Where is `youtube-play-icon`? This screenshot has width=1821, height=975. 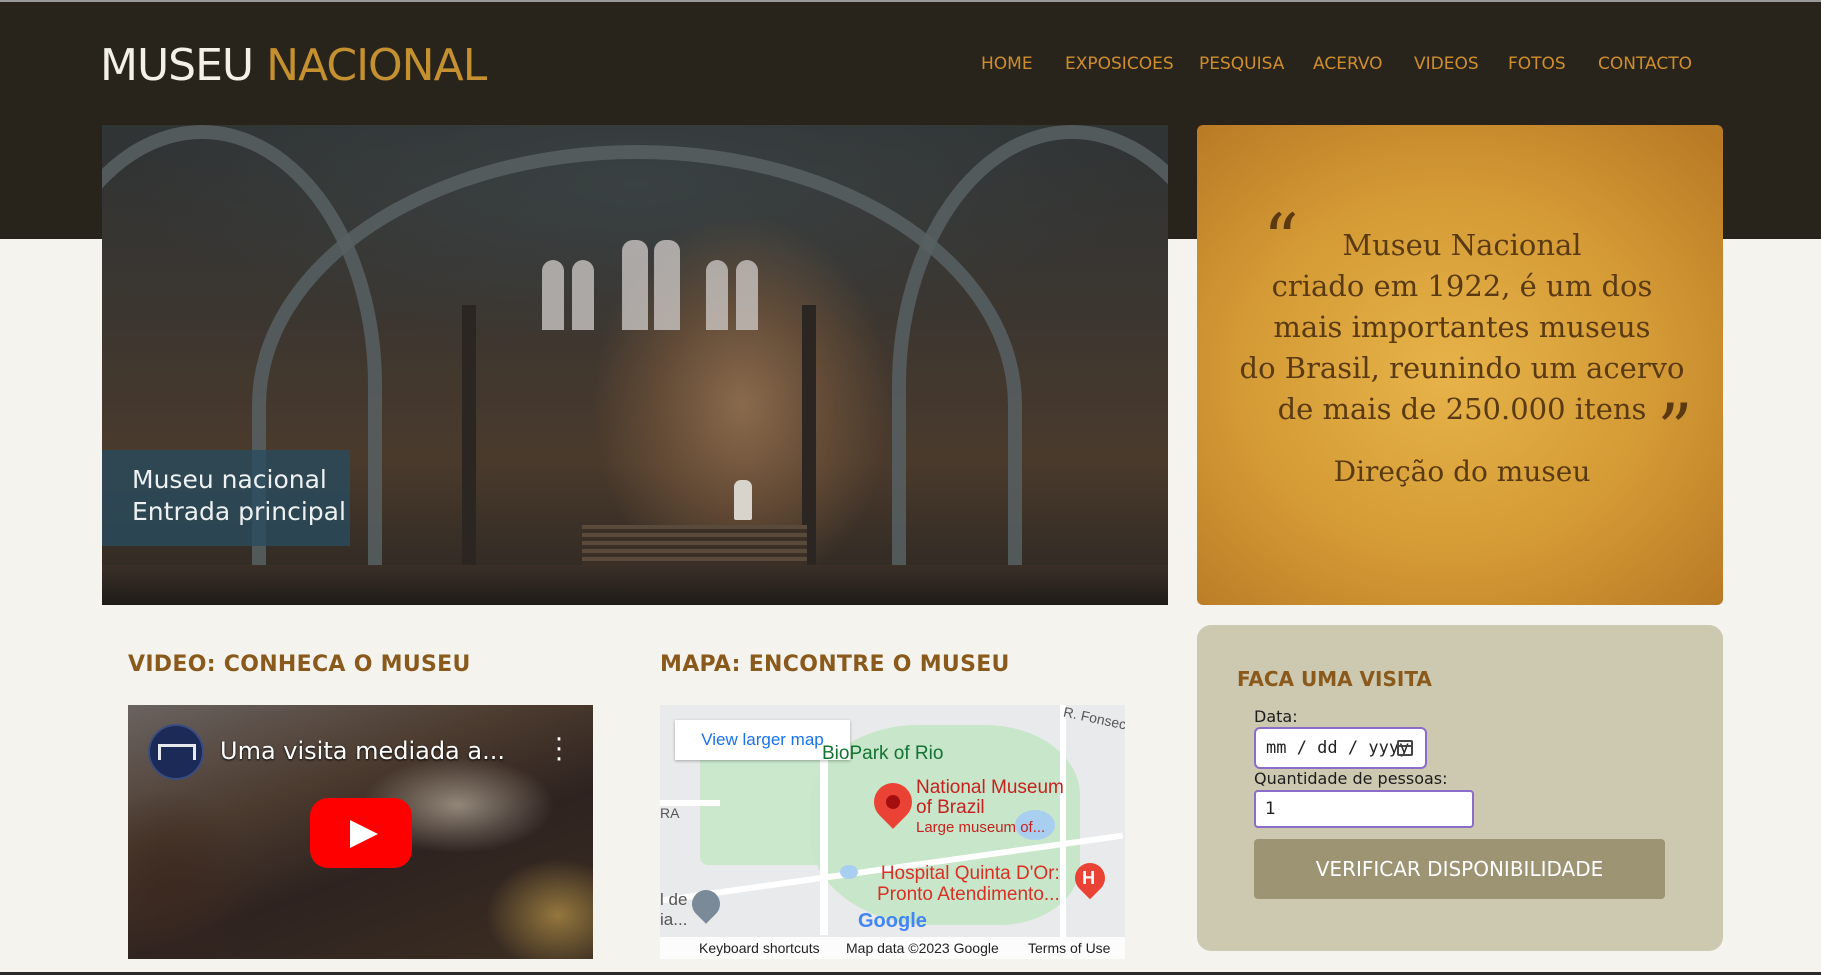
youtube-play-icon is located at coordinates (361, 833).